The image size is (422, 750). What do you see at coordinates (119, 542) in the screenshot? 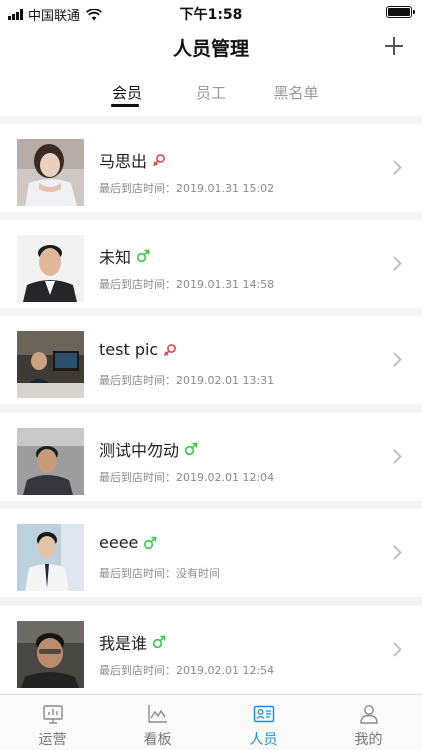
I see `member-name: eeee` at bounding box center [119, 542].